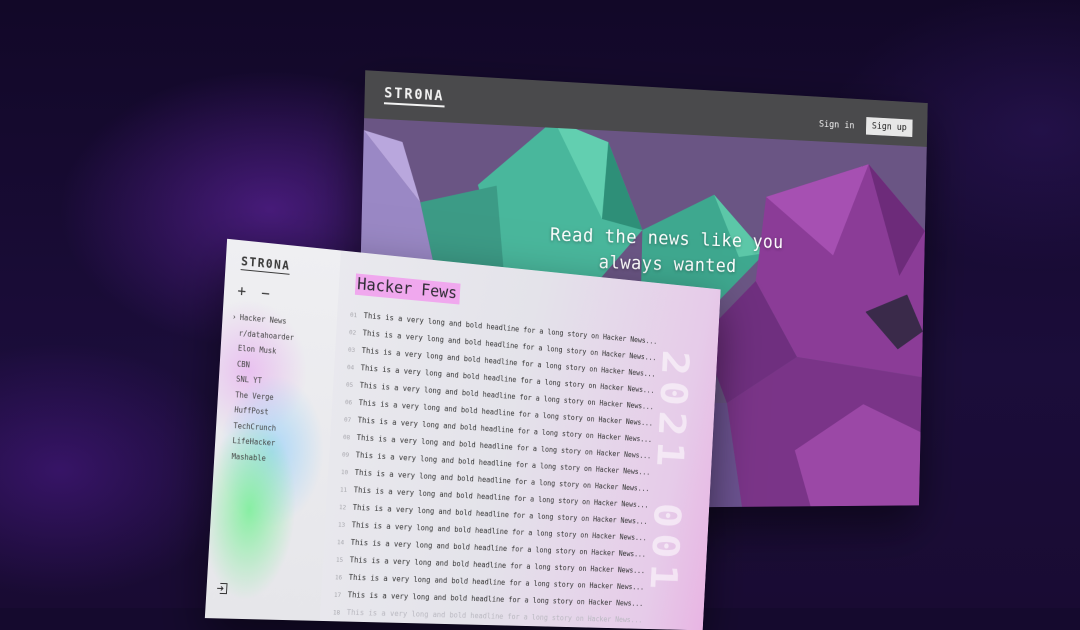  What do you see at coordinates (243, 364) in the screenshot?
I see `source-label: CBN` at bounding box center [243, 364].